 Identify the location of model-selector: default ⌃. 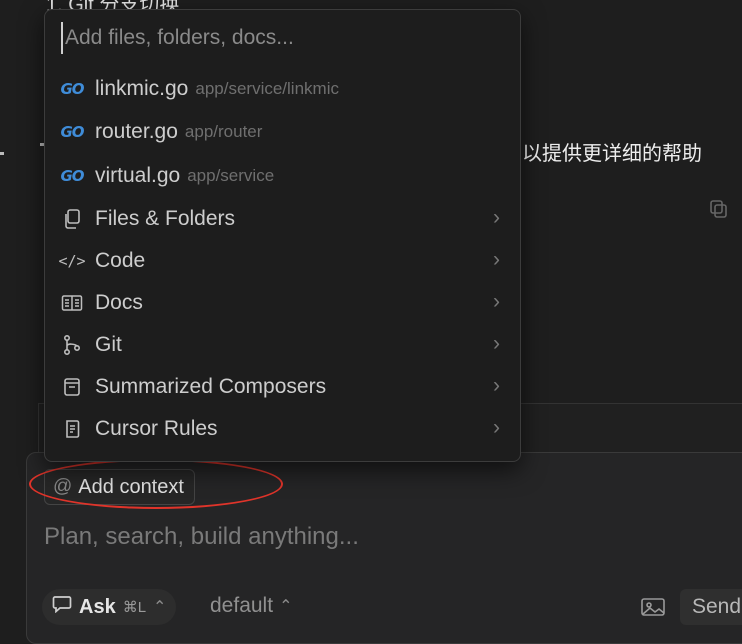
(251, 606).